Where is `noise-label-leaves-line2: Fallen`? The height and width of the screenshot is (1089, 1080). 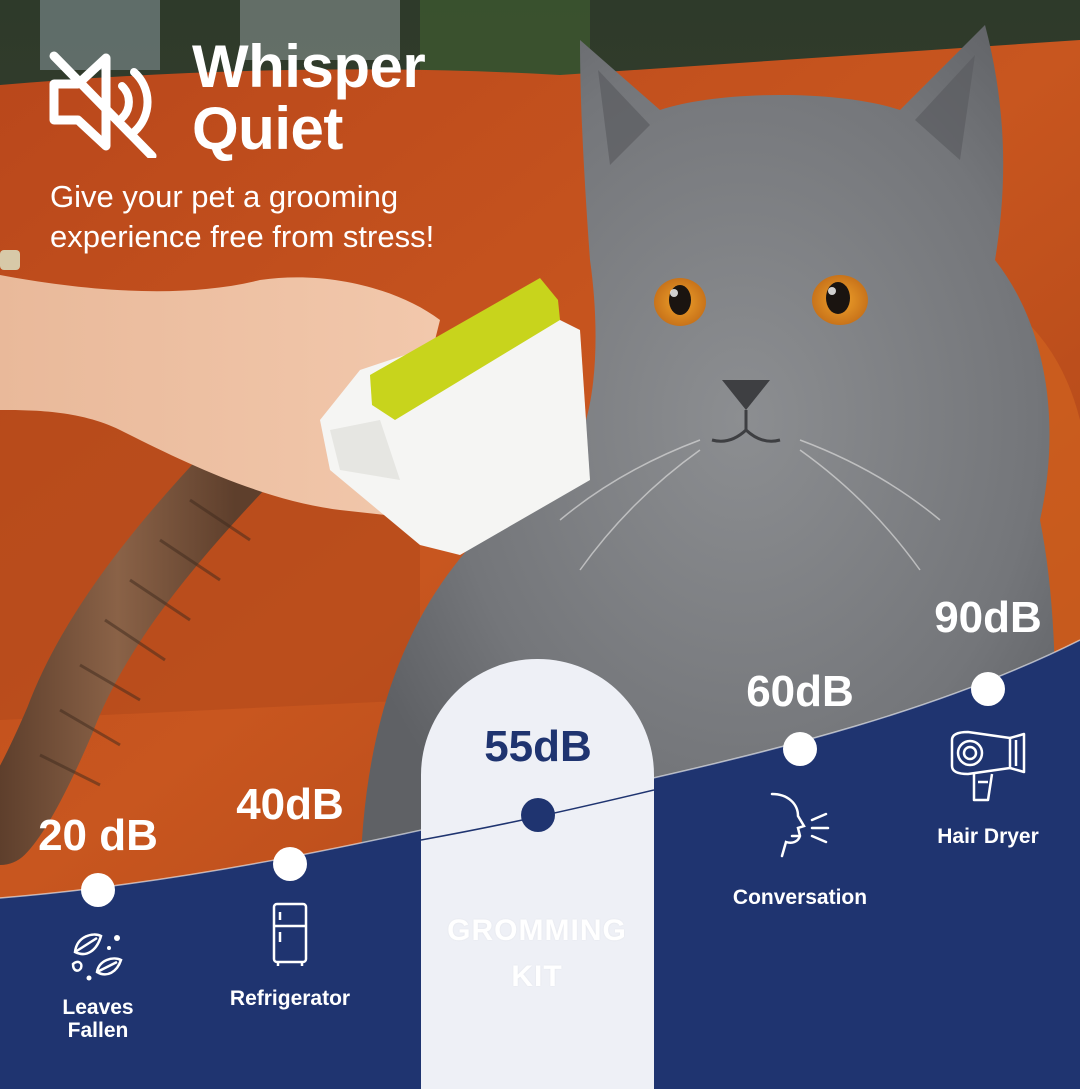
noise-label-leaves-line2: Fallen is located at coordinates (98, 1030).